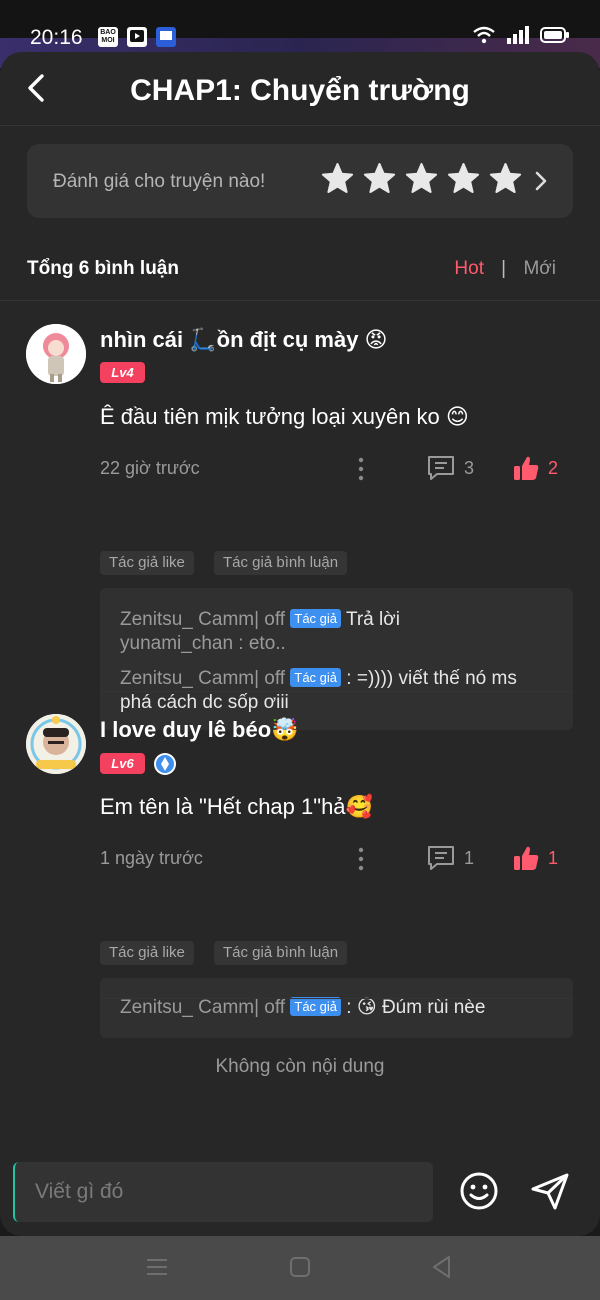  I want to click on header: CHAP1: Chuyển trường, so click(300, 89).